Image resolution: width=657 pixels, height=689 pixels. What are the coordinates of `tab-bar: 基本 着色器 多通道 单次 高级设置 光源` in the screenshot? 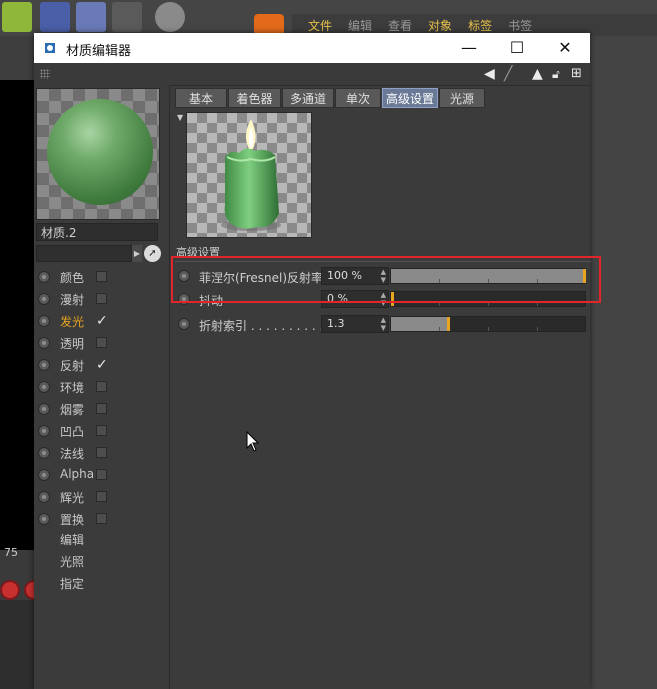 It's located at (330, 98).